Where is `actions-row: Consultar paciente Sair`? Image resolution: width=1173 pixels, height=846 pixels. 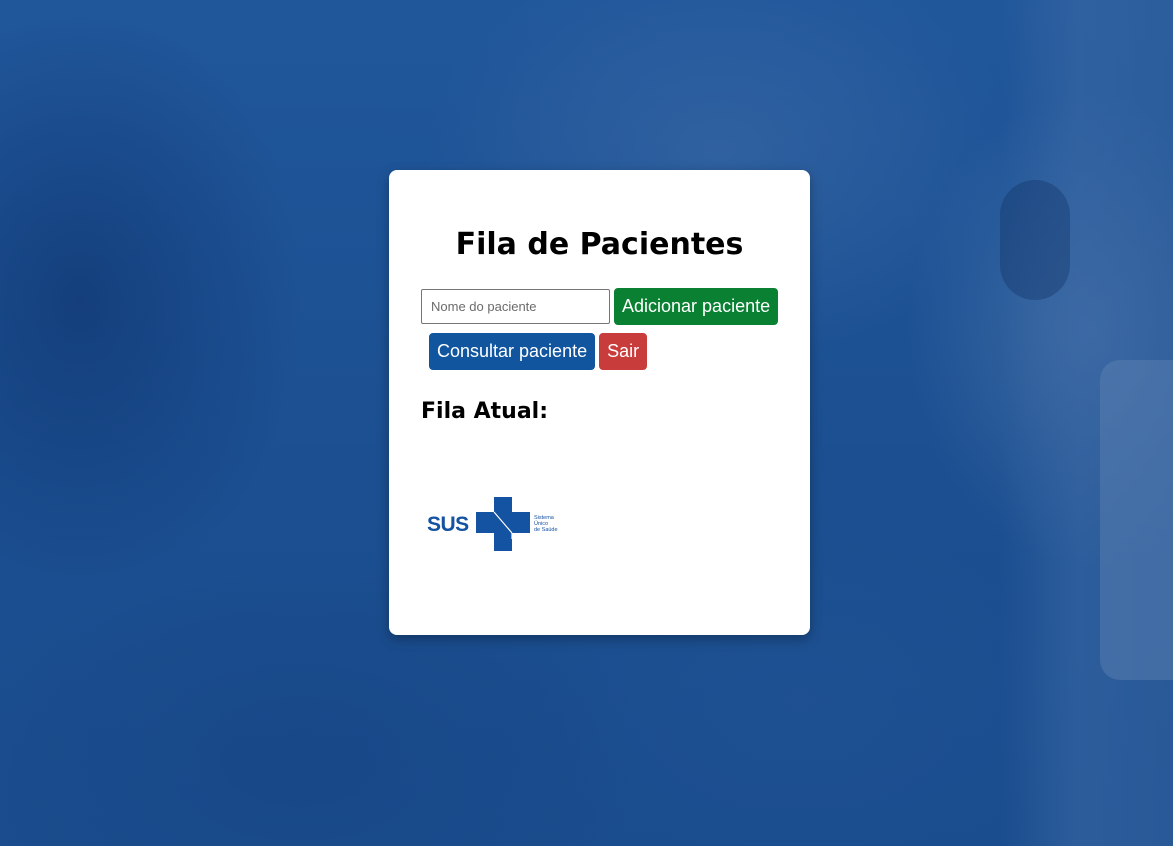
actions-row: Consultar paciente Sair is located at coordinates (538, 351).